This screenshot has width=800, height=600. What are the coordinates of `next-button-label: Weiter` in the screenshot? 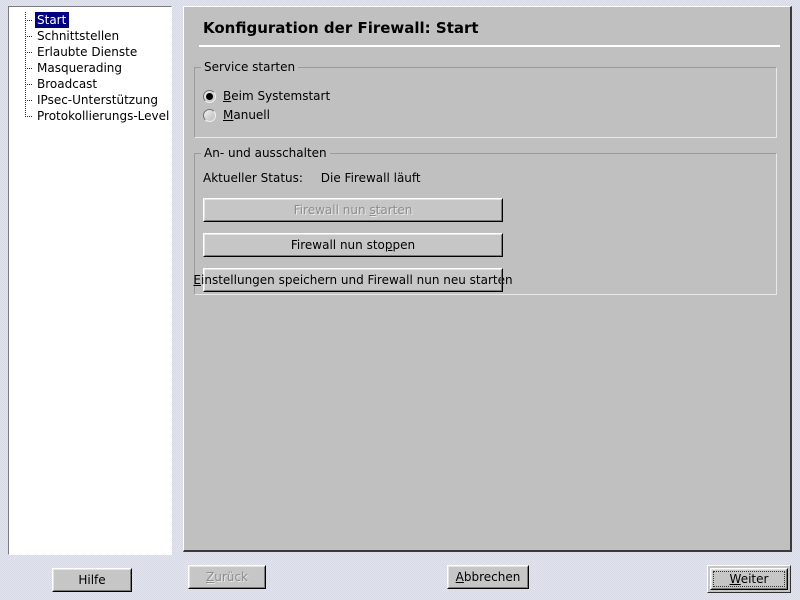 It's located at (749, 579).